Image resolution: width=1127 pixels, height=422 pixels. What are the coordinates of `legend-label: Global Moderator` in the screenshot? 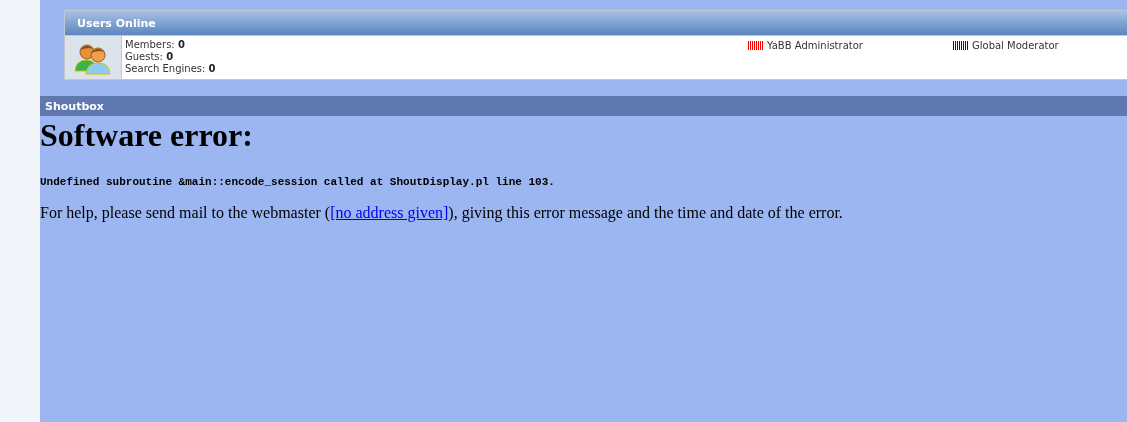 It's located at (1015, 45).